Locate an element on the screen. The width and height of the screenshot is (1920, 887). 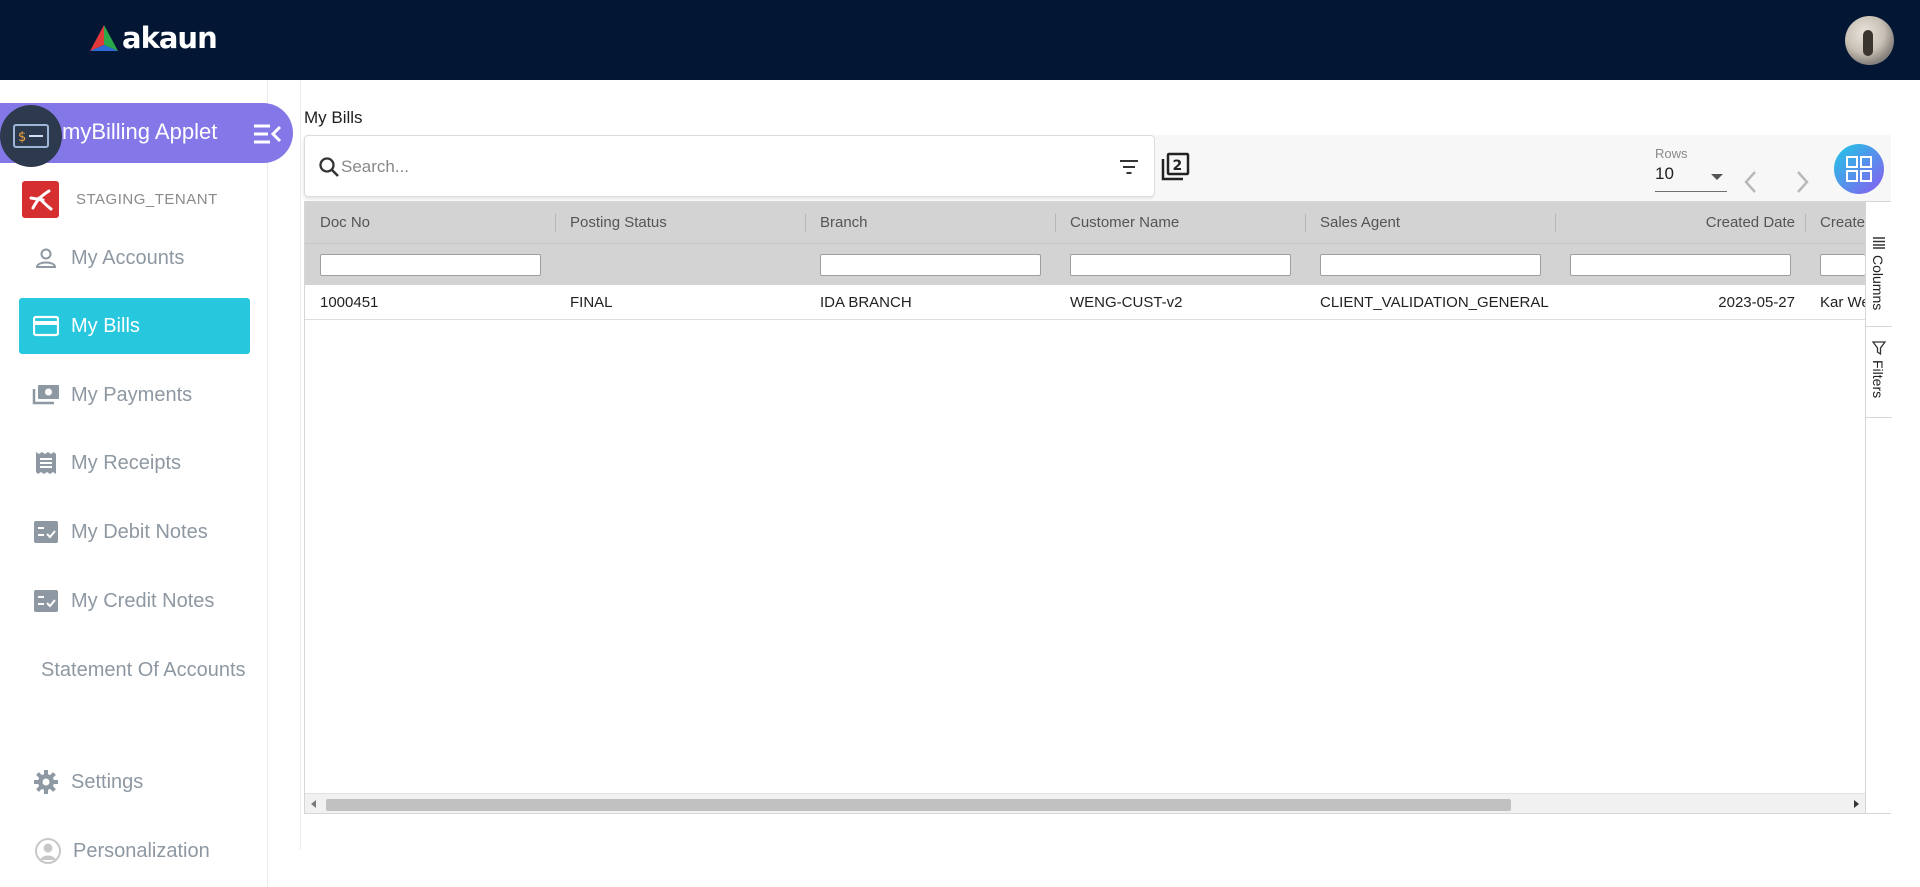
akaun-logo: akaun is located at coordinates (153, 38).